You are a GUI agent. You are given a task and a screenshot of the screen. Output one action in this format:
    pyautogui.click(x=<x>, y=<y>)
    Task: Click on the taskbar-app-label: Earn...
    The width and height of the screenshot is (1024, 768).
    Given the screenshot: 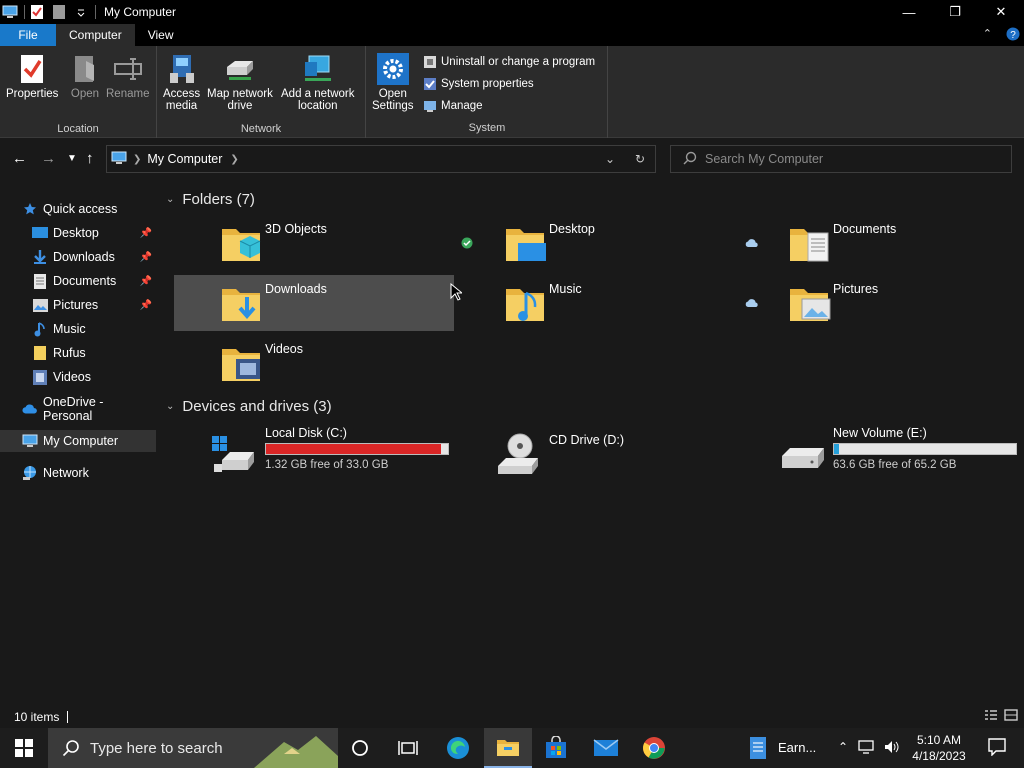 What is the action you would take?
    pyautogui.click(x=797, y=747)
    